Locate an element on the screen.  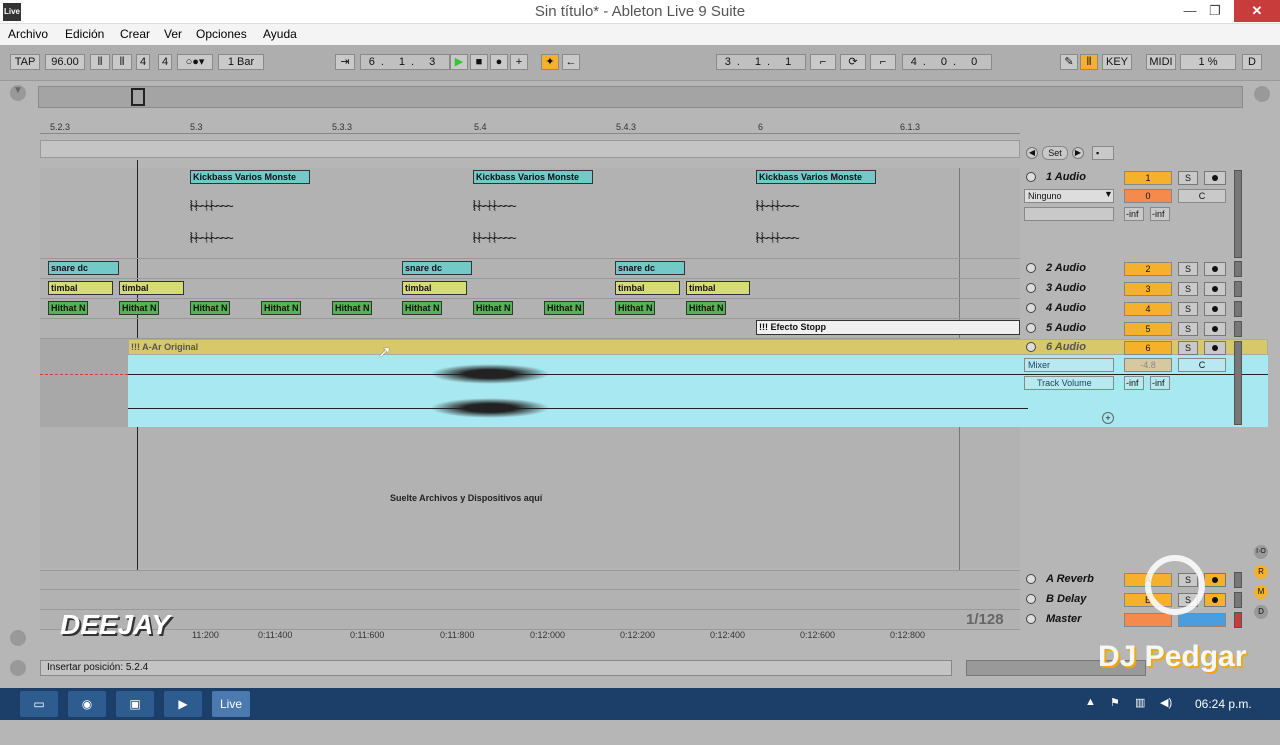
song-position-field: 6. 1. 3 is located at coordinates (405, 62).